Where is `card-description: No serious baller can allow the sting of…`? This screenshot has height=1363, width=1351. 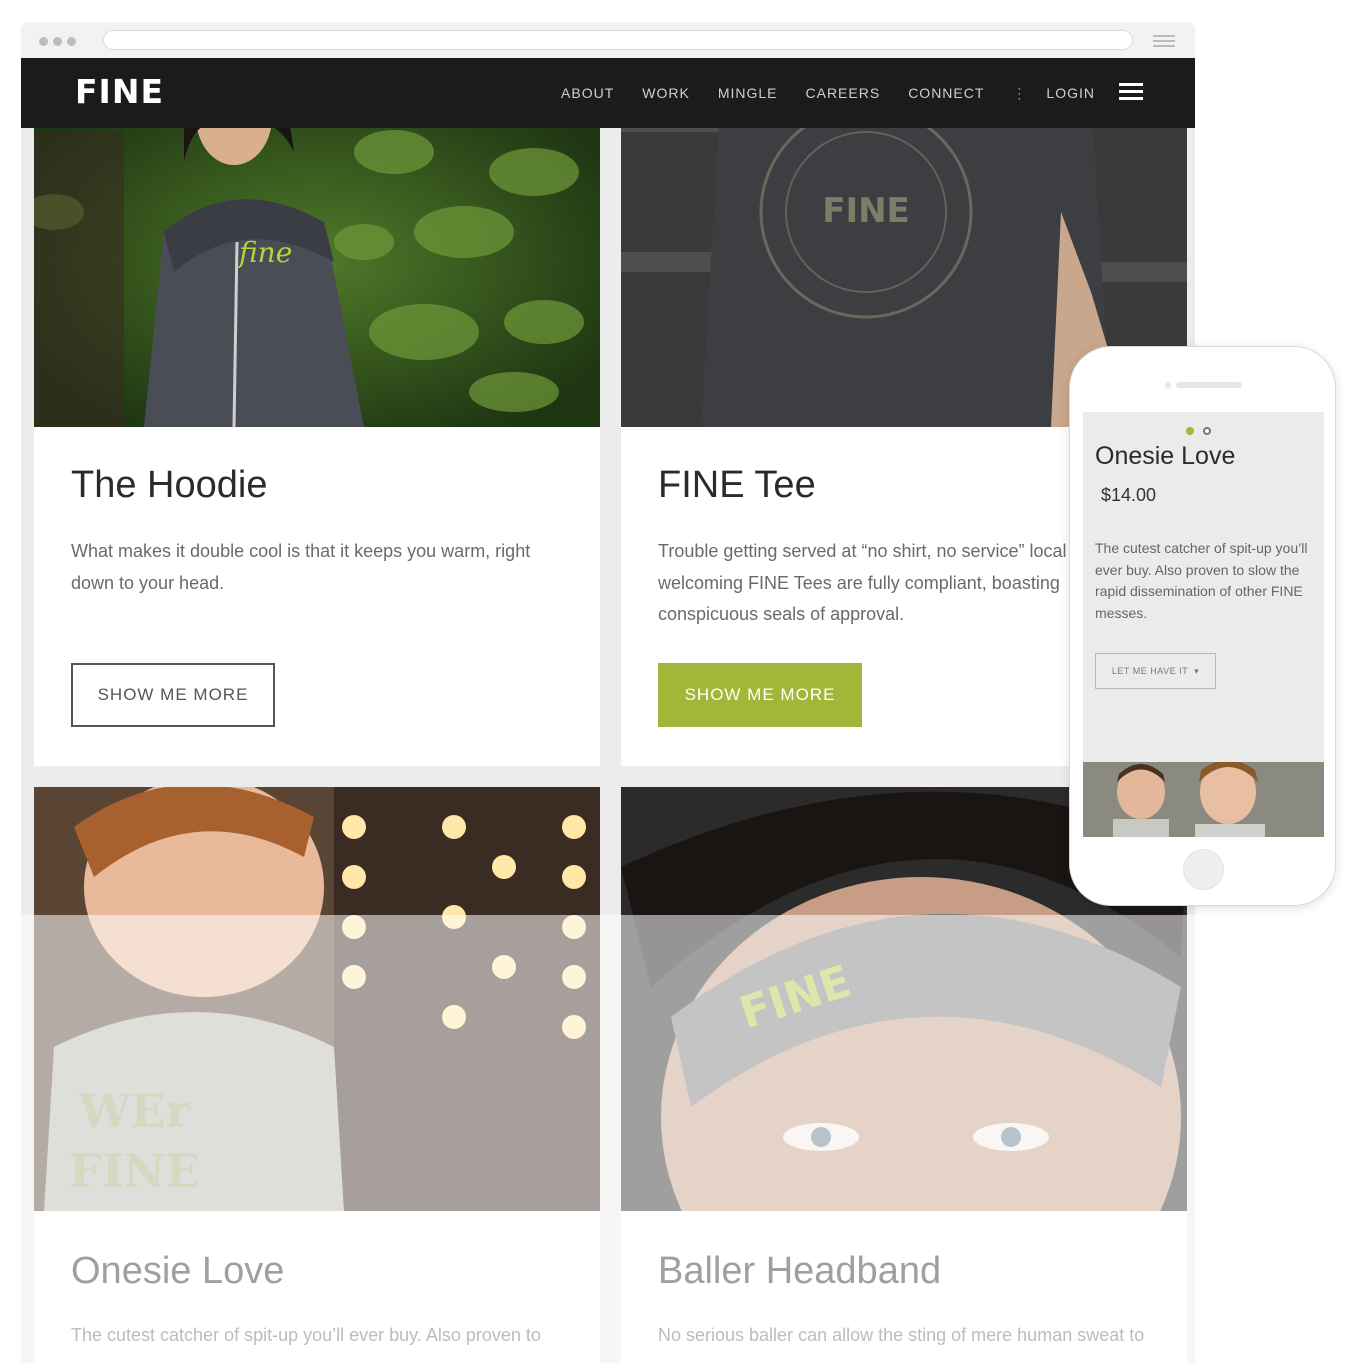 card-description: No serious baller can allow the sting of… is located at coordinates (901, 1335).